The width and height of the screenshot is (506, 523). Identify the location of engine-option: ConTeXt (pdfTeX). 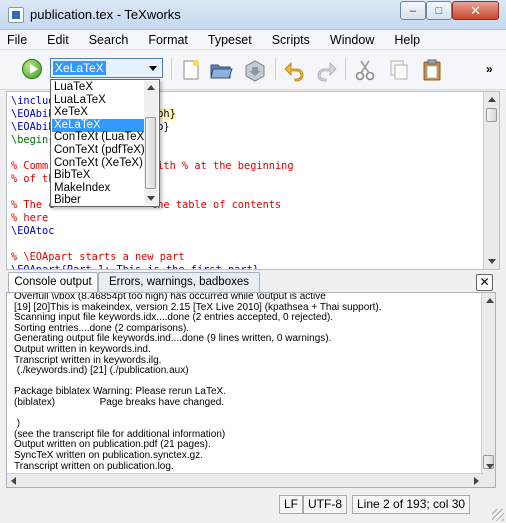
(98, 150).